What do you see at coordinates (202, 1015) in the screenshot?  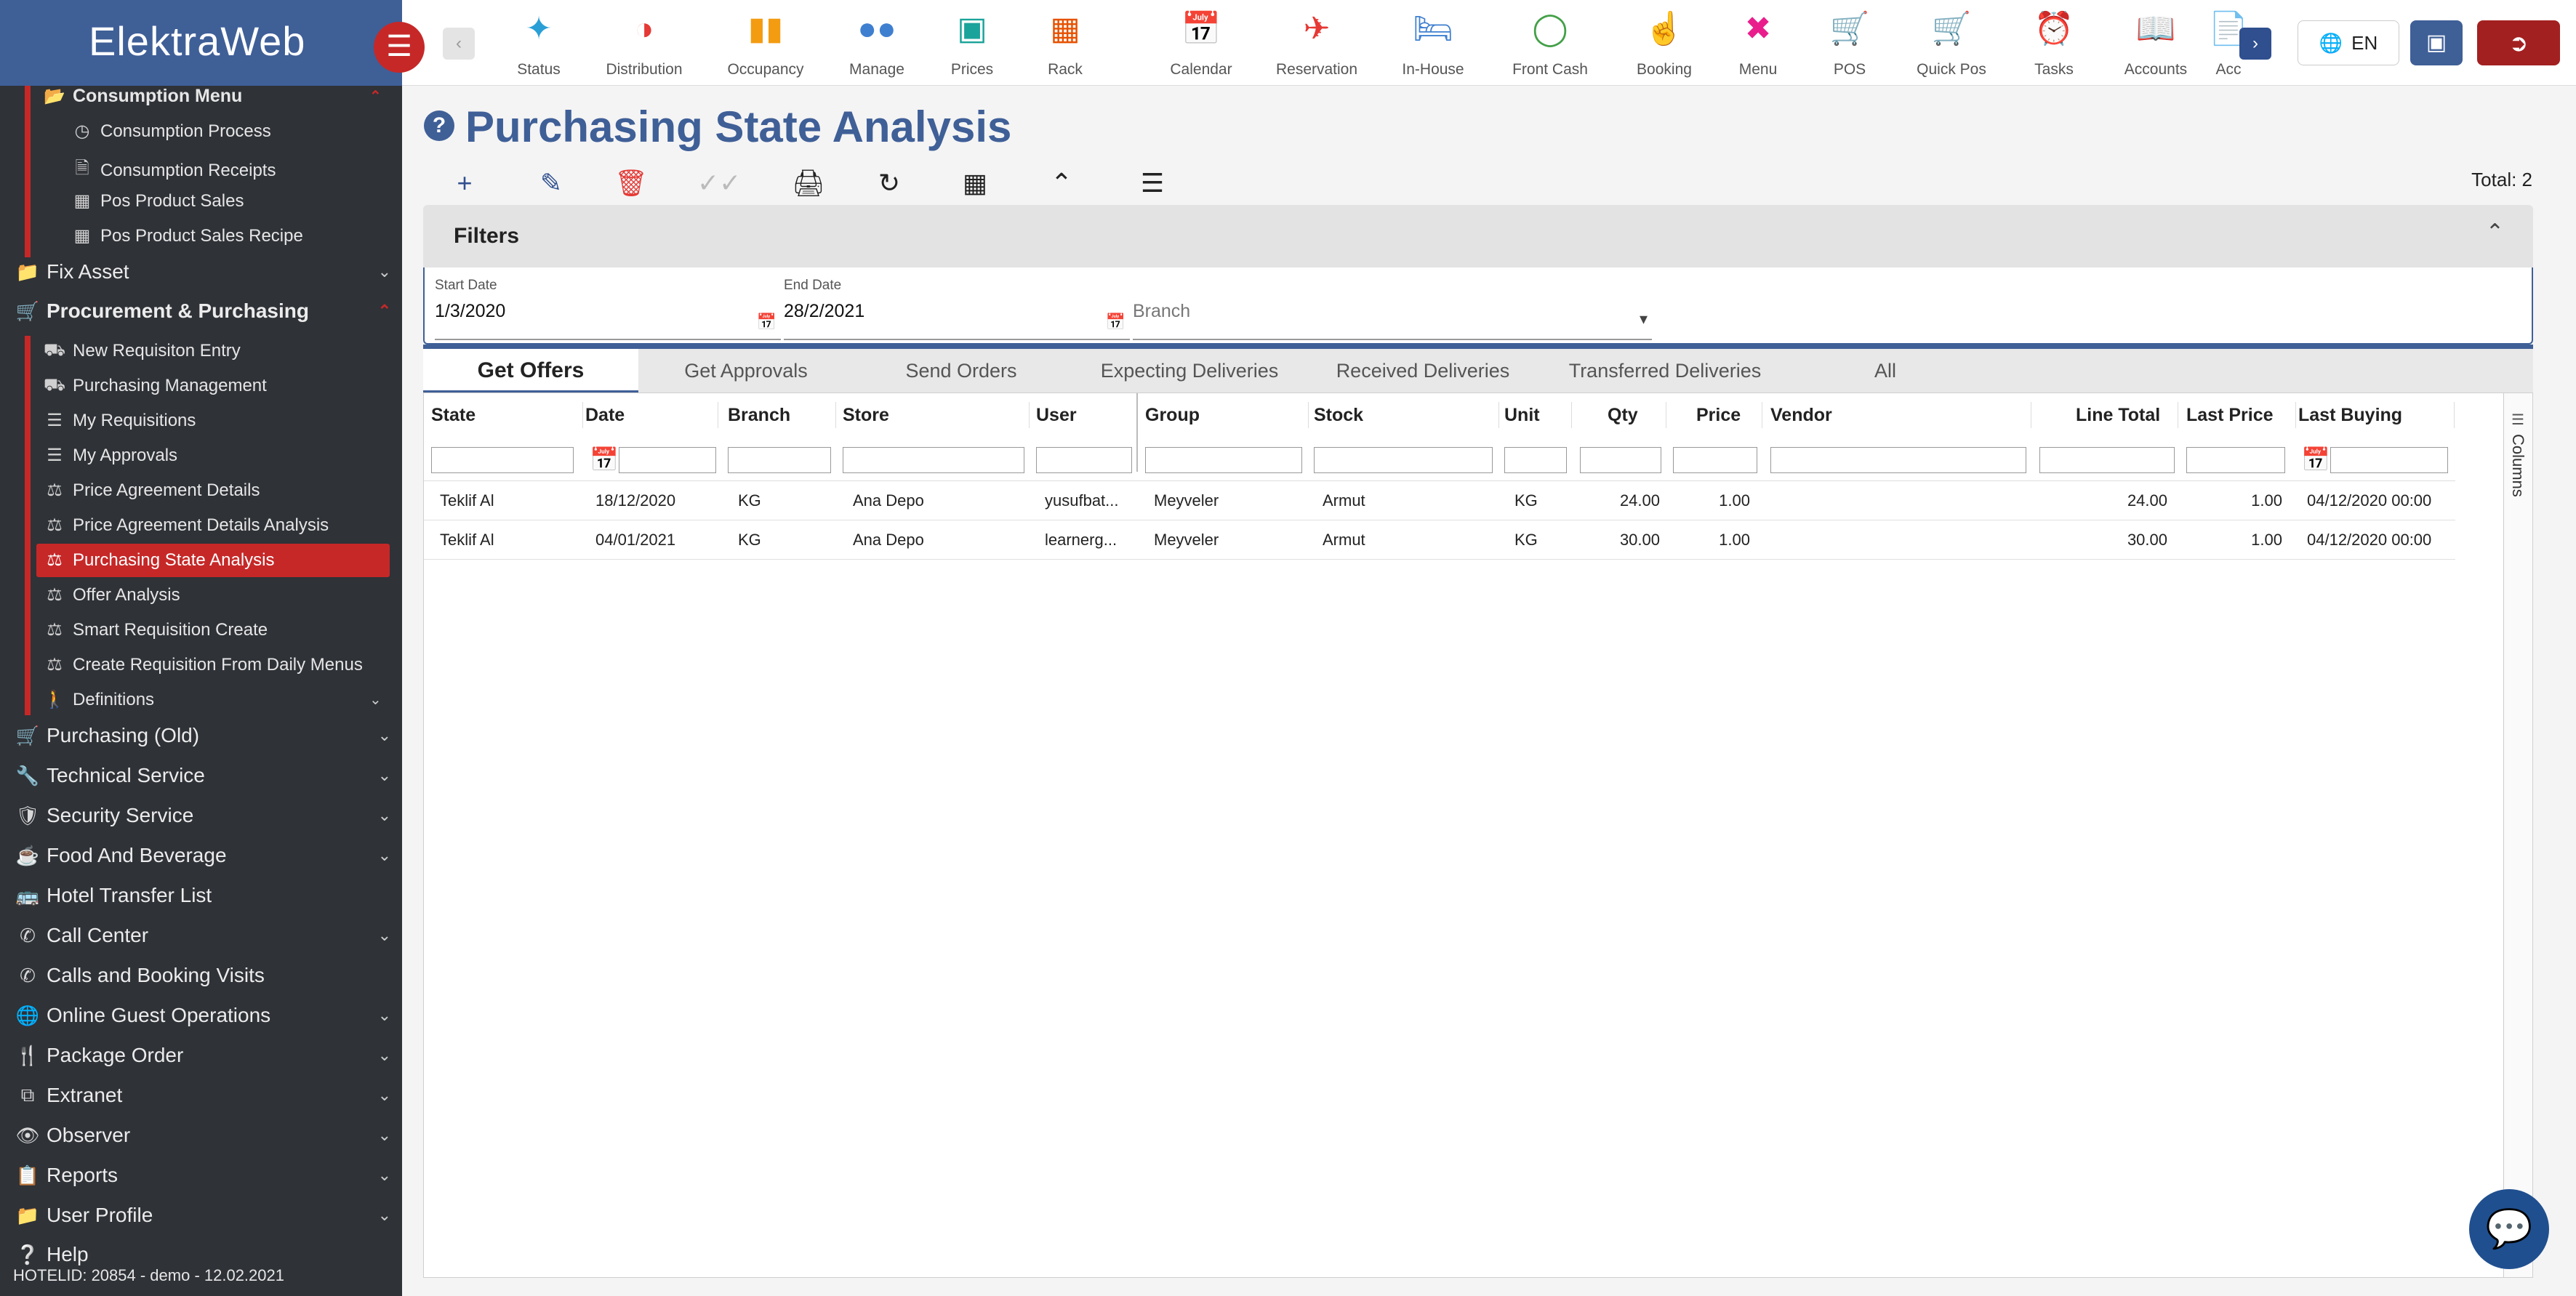 I see `sidebar-item-online-guest-operations: 🌐 Online Guest Operations ⌄` at bounding box center [202, 1015].